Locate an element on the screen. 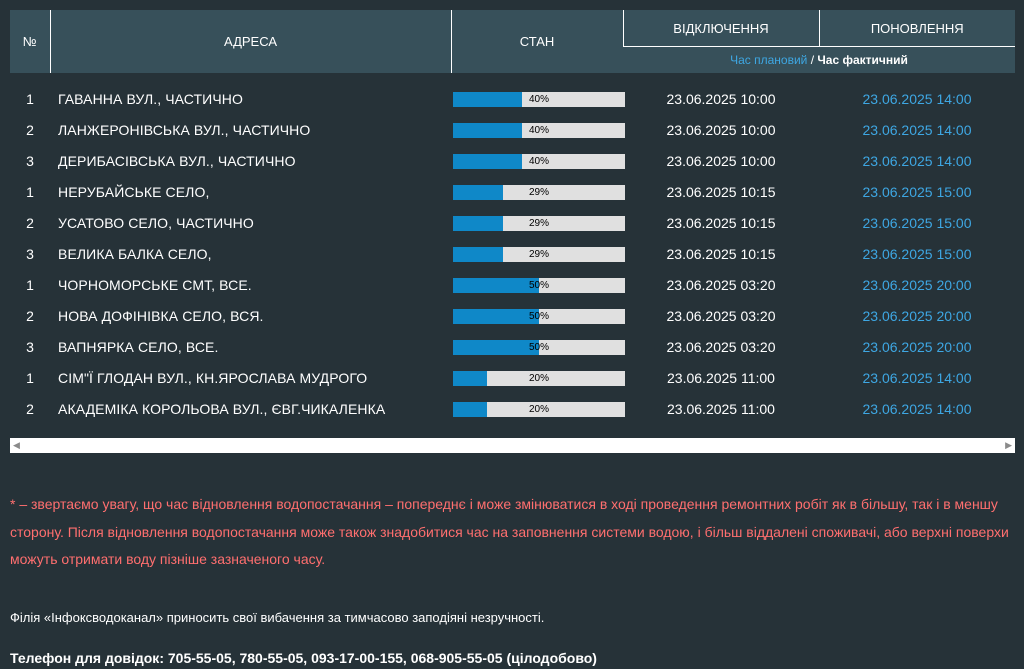 The width and height of the screenshot is (1024, 669). row-address: ГАВАННА ВУЛ., ЧАСТИЧНО is located at coordinates (150, 98).